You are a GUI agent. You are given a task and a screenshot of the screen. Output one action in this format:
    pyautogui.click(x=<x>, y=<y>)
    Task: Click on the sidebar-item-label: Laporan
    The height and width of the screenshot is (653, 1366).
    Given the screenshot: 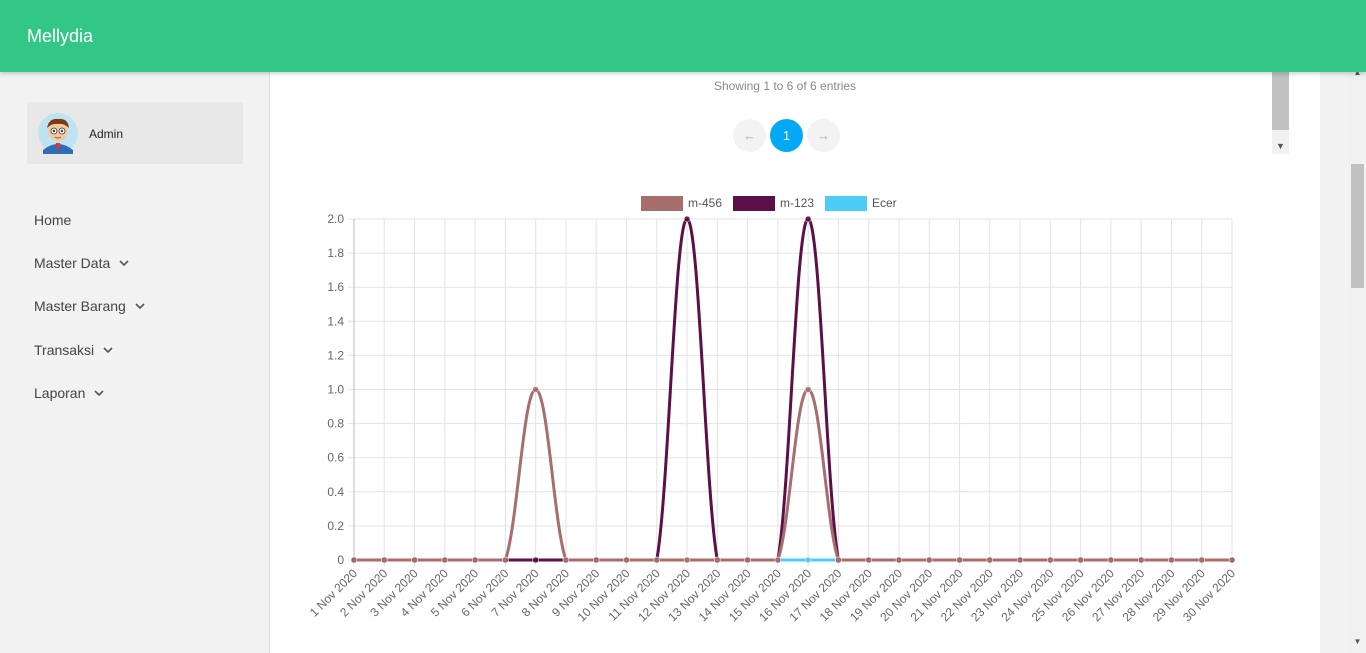 What is the action you would take?
    pyautogui.click(x=60, y=392)
    